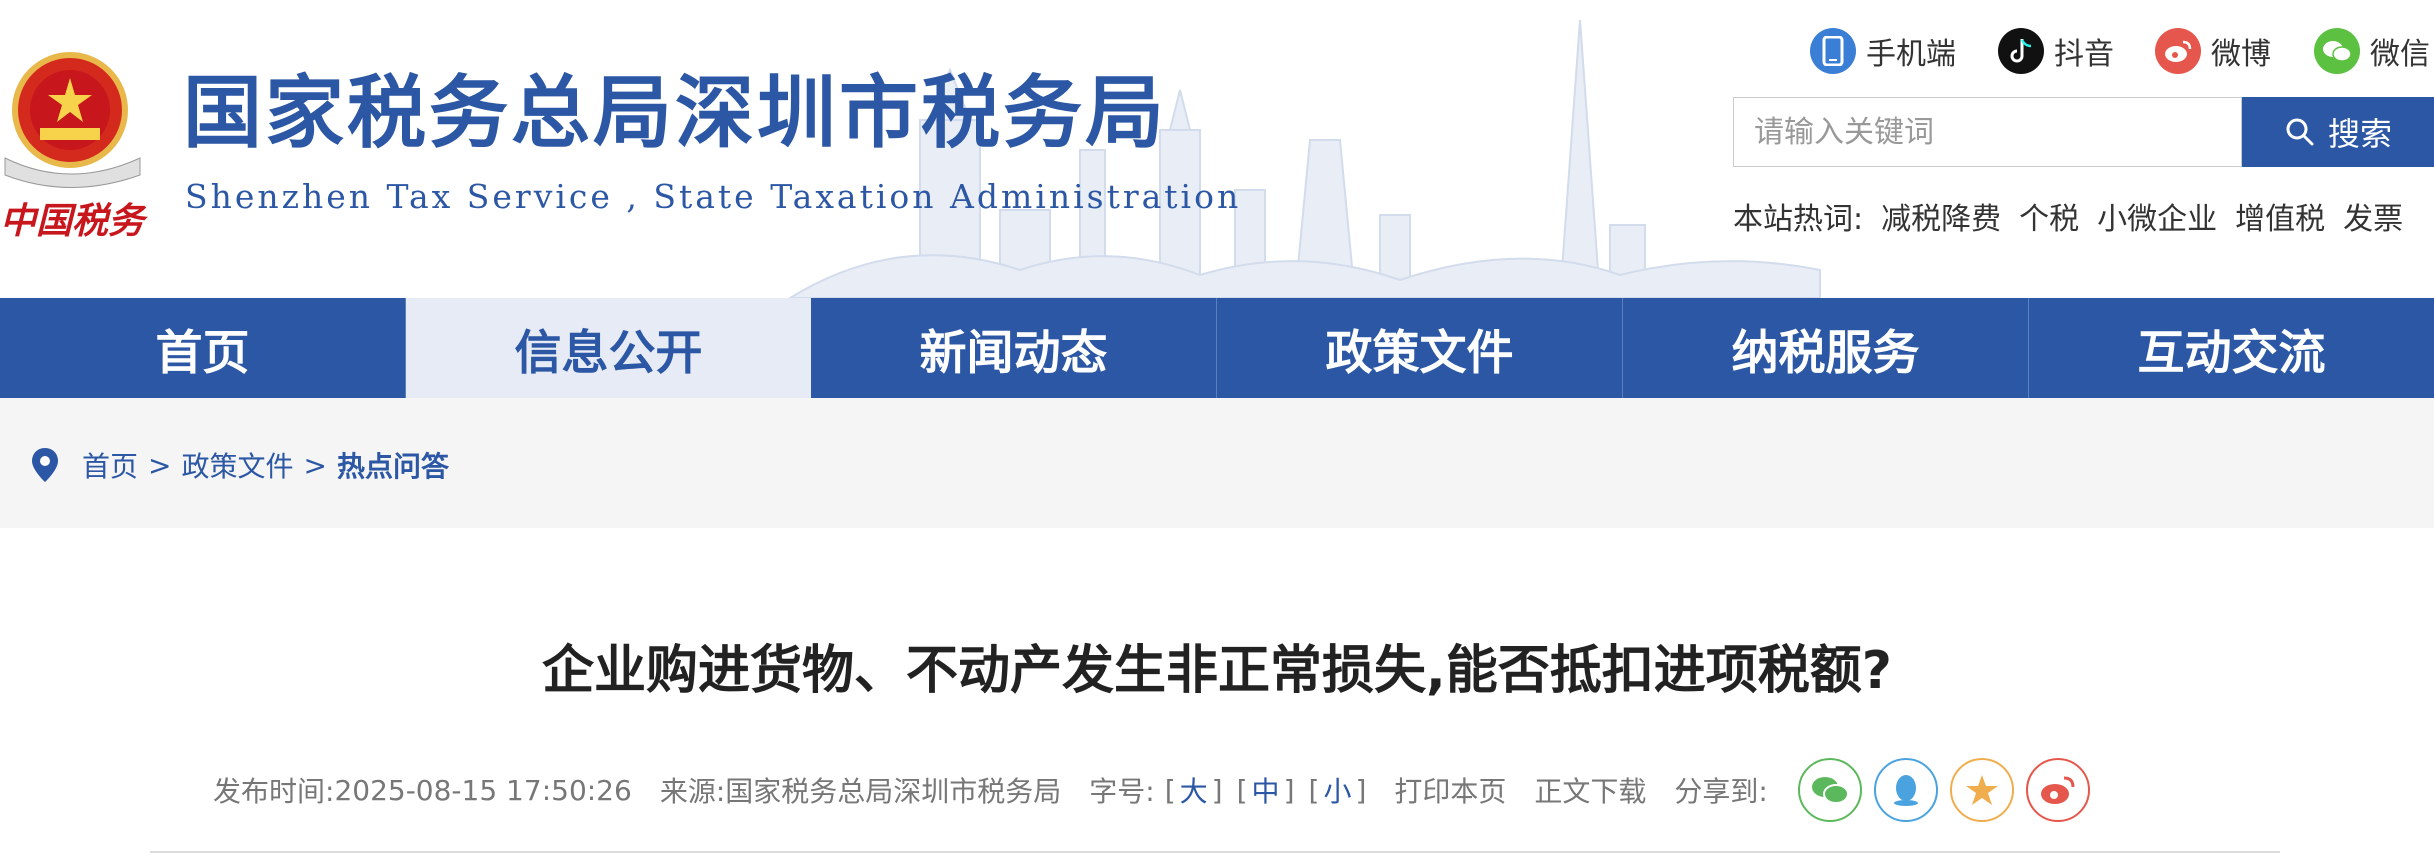 The height and width of the screenshot is (856, 2434). I want to click on download-button: 正文下载, so click(1590, 790).